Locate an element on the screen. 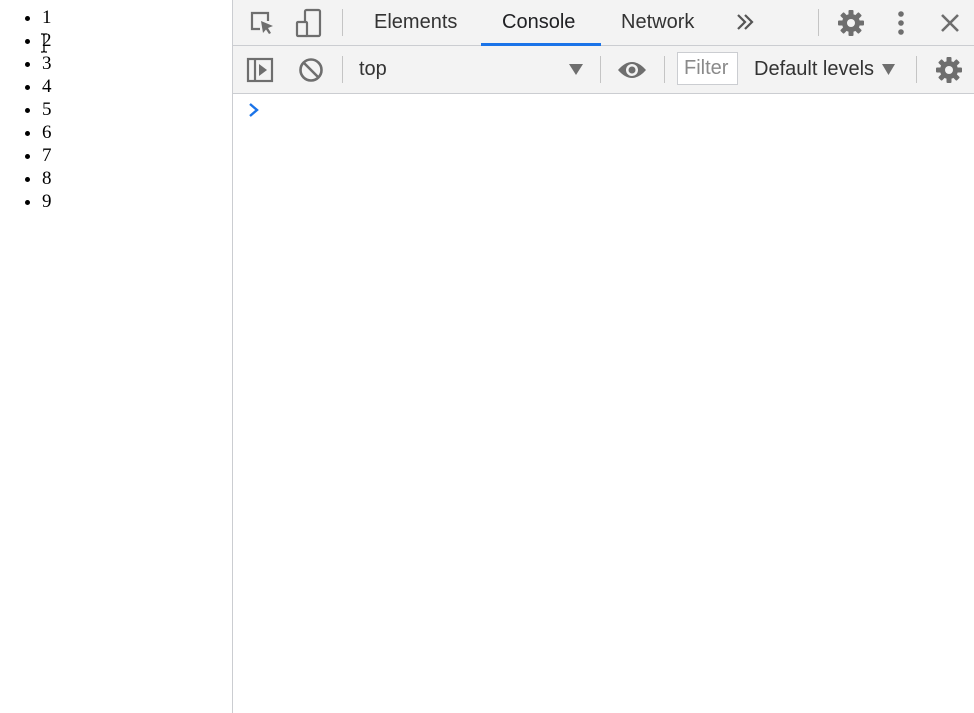  devtools-tabbar: Elements Console Network is located at coordinates (603, 23).